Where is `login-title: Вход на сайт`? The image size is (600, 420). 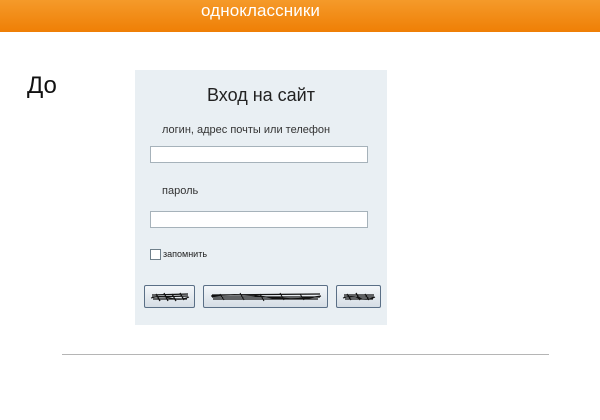 login-title: Вход на сайт is located at coordinates (261, 95).